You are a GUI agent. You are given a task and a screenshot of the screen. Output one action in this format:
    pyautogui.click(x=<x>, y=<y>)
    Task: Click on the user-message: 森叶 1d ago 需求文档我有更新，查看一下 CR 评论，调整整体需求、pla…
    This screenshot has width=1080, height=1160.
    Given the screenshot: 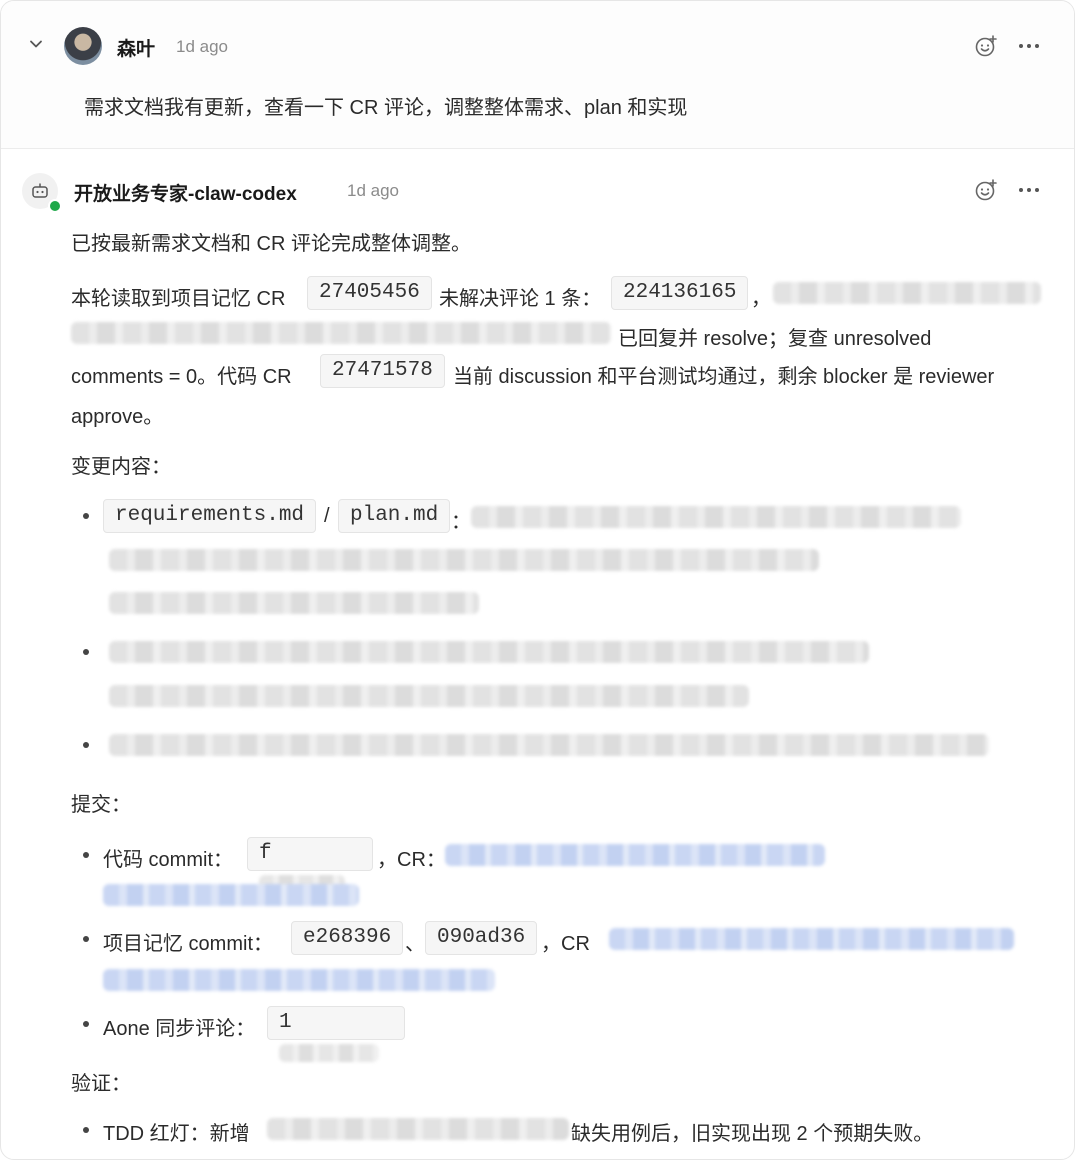 What is the action you would take?
    pyautogui.click(x=537, y=75)
    